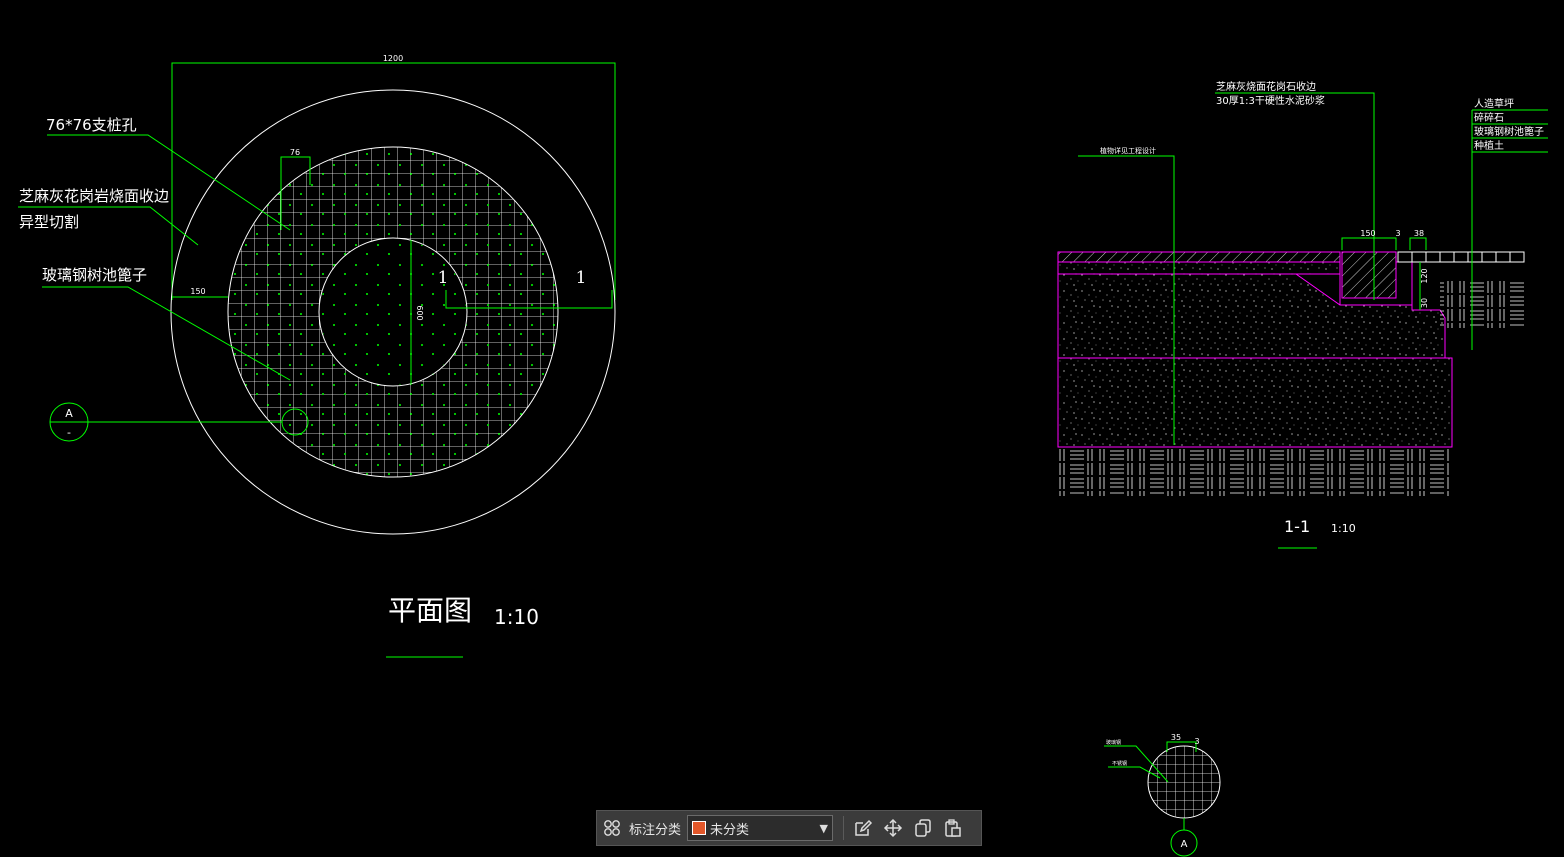 The width and height of the screenshot is (1564, 857). What do you see at coordinates (1199, 268) in the screenshot?
I see `section-mortar-layer` at bounding box center [1199, 268].